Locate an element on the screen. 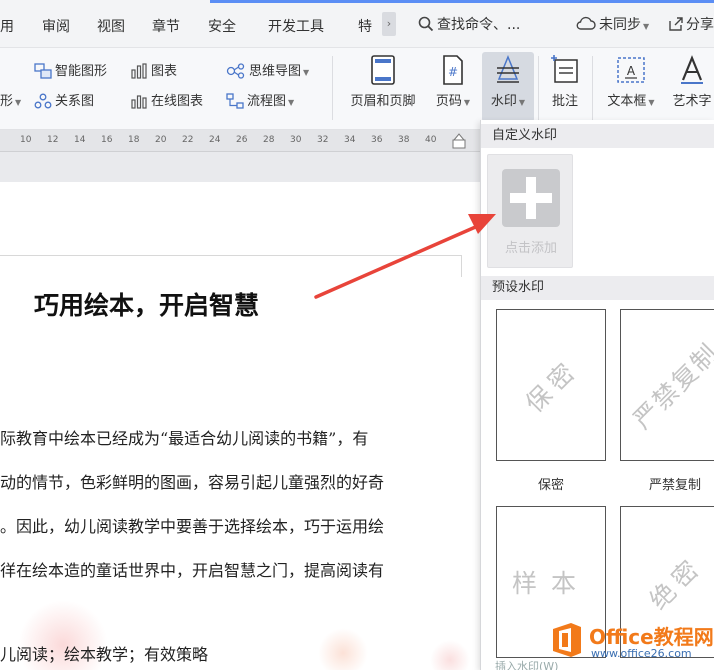 This screenshot has width=714, height=670. document-background is located at coordinates (240, 167).